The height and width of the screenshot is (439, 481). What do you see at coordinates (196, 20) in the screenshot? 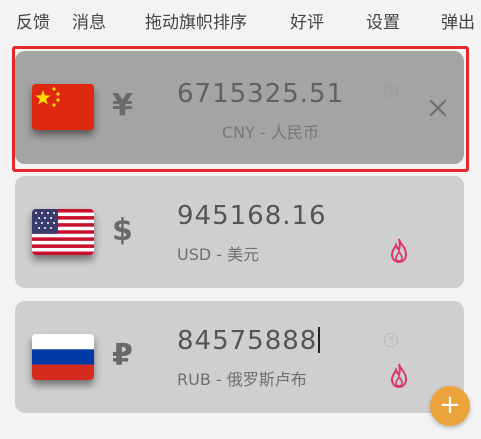
I see `menu-sort-flags: 拖动旗帜排序` at bounding box center [196, 20].